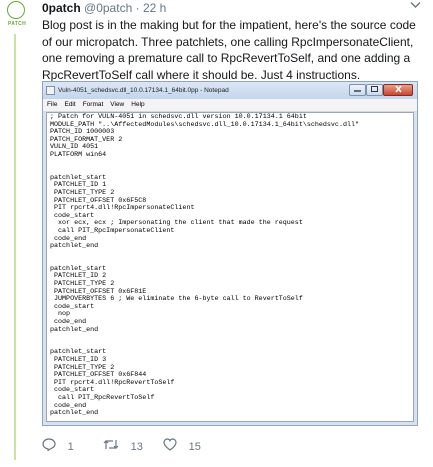 Image resolution: width=433 pixels, height=467 pixels. Describe the element at coordinates (398, 90) in the screenshot. I see `close-button` at that location.